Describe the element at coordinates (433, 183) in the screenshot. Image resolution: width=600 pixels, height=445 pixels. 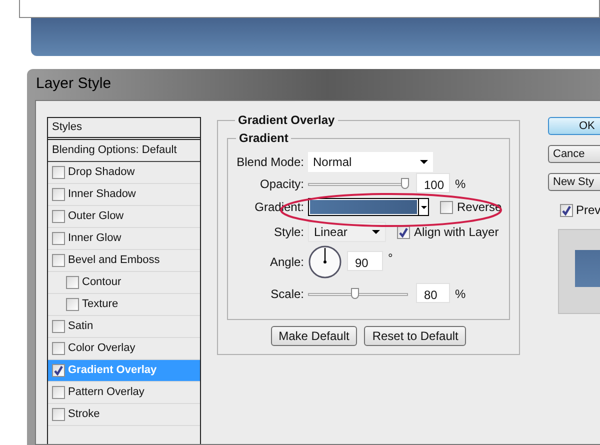
I see `number-field: 100` at that location.